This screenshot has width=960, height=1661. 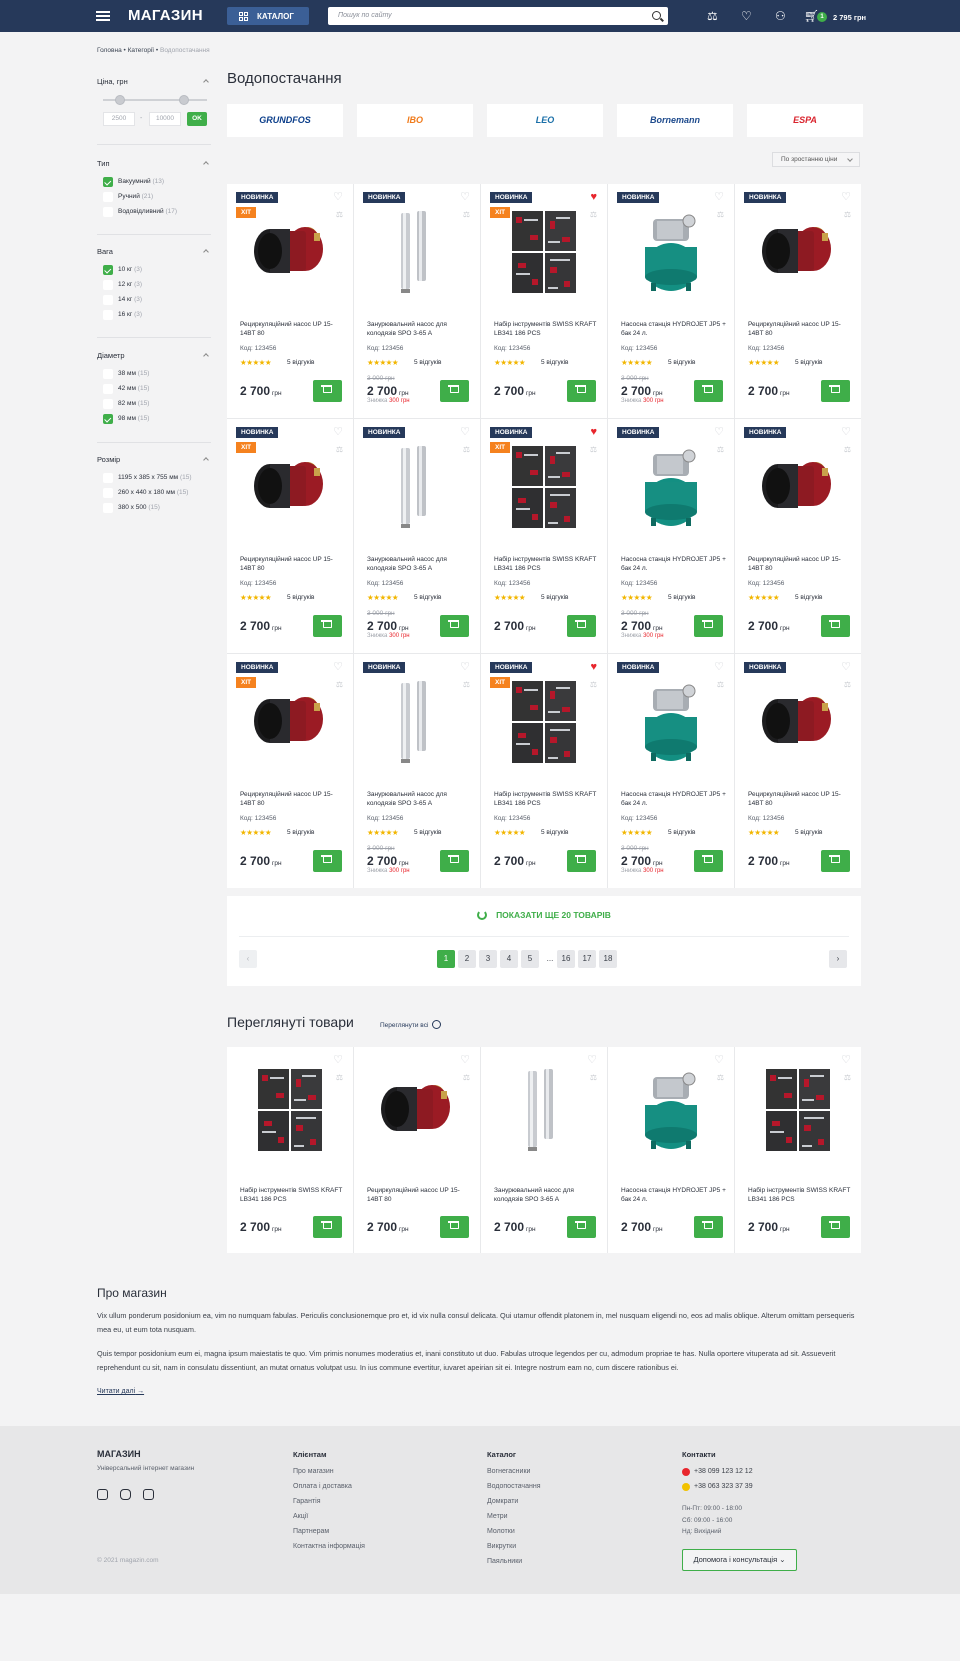 I want to click on page-button: 1, so click(x=446, y=959).